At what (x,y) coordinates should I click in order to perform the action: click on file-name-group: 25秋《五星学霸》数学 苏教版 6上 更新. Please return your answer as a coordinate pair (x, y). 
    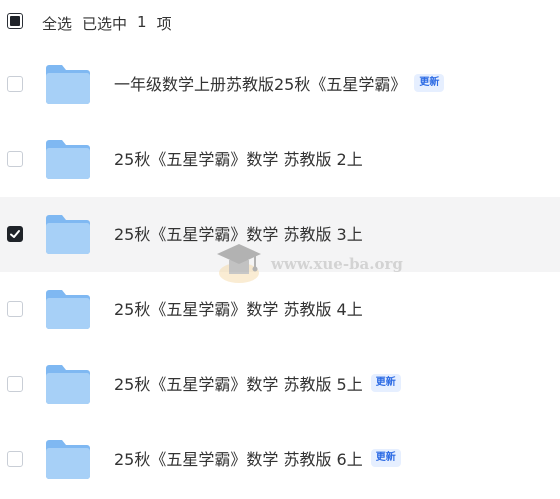
    Looking at the image, I should click on (257, 458).